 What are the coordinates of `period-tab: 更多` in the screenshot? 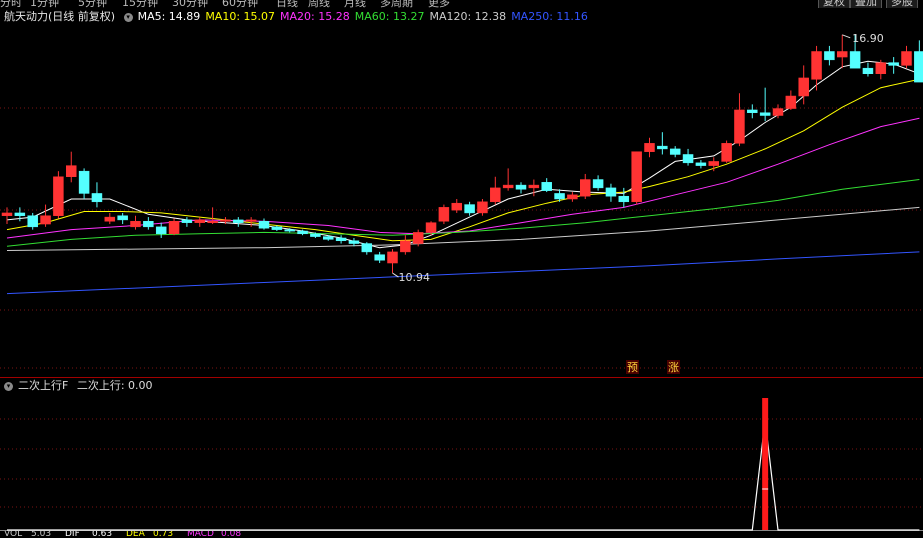 It's located at (439, 4).